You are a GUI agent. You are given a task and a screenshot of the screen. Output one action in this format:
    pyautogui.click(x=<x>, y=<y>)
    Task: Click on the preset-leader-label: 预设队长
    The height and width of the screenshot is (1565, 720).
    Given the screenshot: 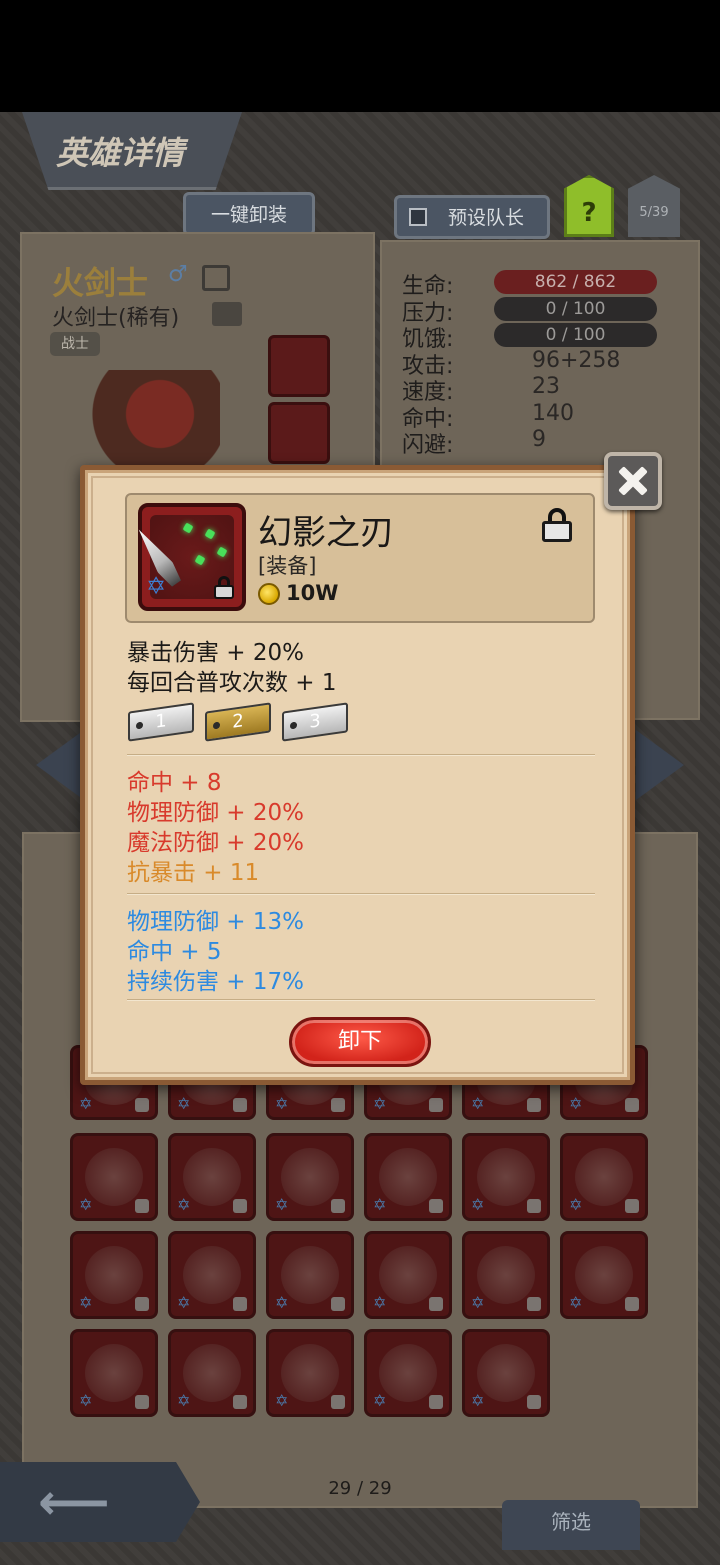 What is the action you would take?
    pyautogui.click(x=485, y=218)
    